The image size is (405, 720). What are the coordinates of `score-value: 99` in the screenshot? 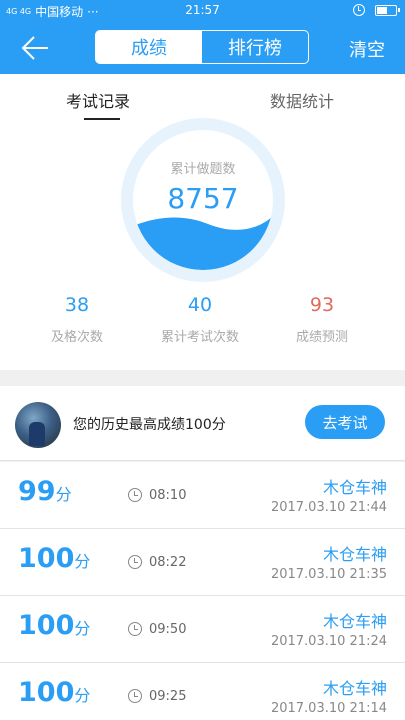 It's located at (37, 491).